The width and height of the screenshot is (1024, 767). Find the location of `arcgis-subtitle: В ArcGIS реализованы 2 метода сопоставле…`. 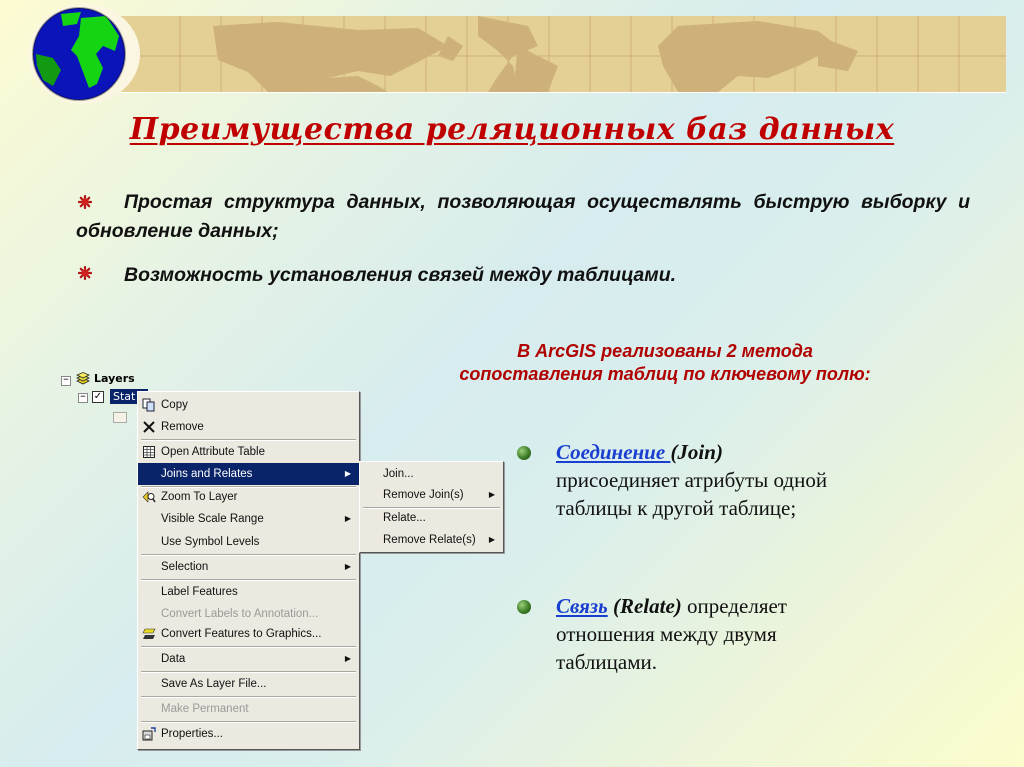

arcgis-subtitle: В ArcGIS реализованы 2 метода сопоставле… is located at coordinates (665, 363).